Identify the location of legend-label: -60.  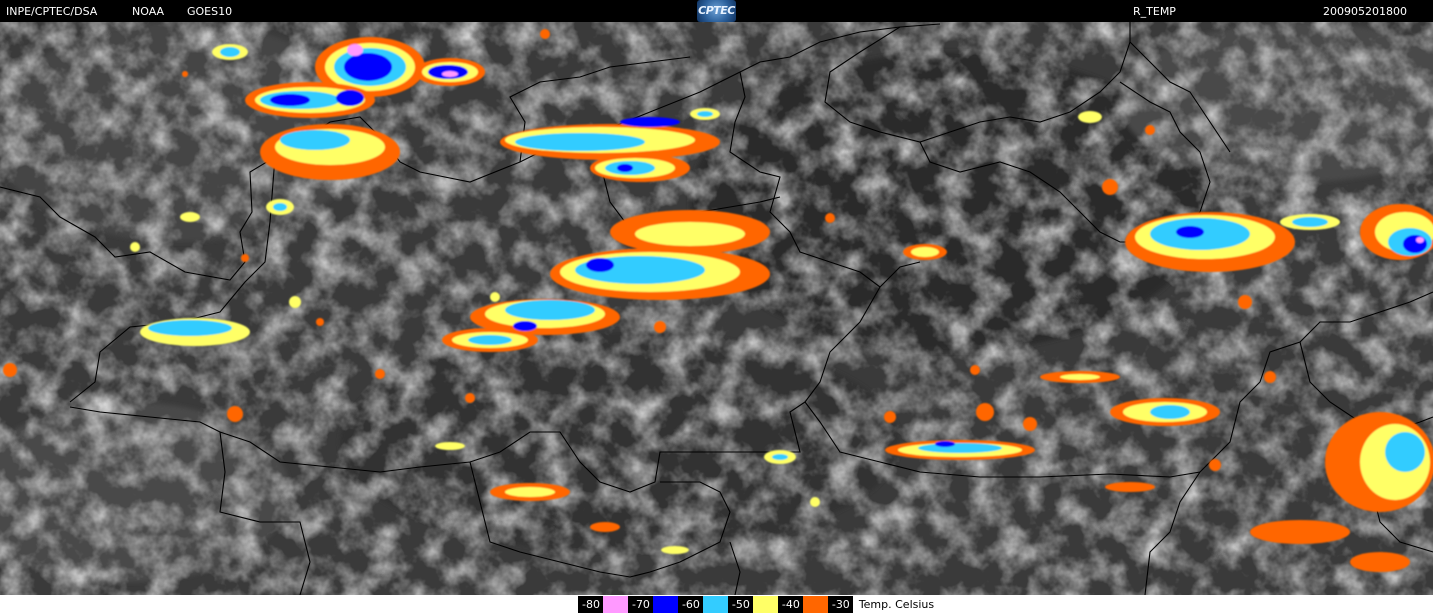
(690, 604).